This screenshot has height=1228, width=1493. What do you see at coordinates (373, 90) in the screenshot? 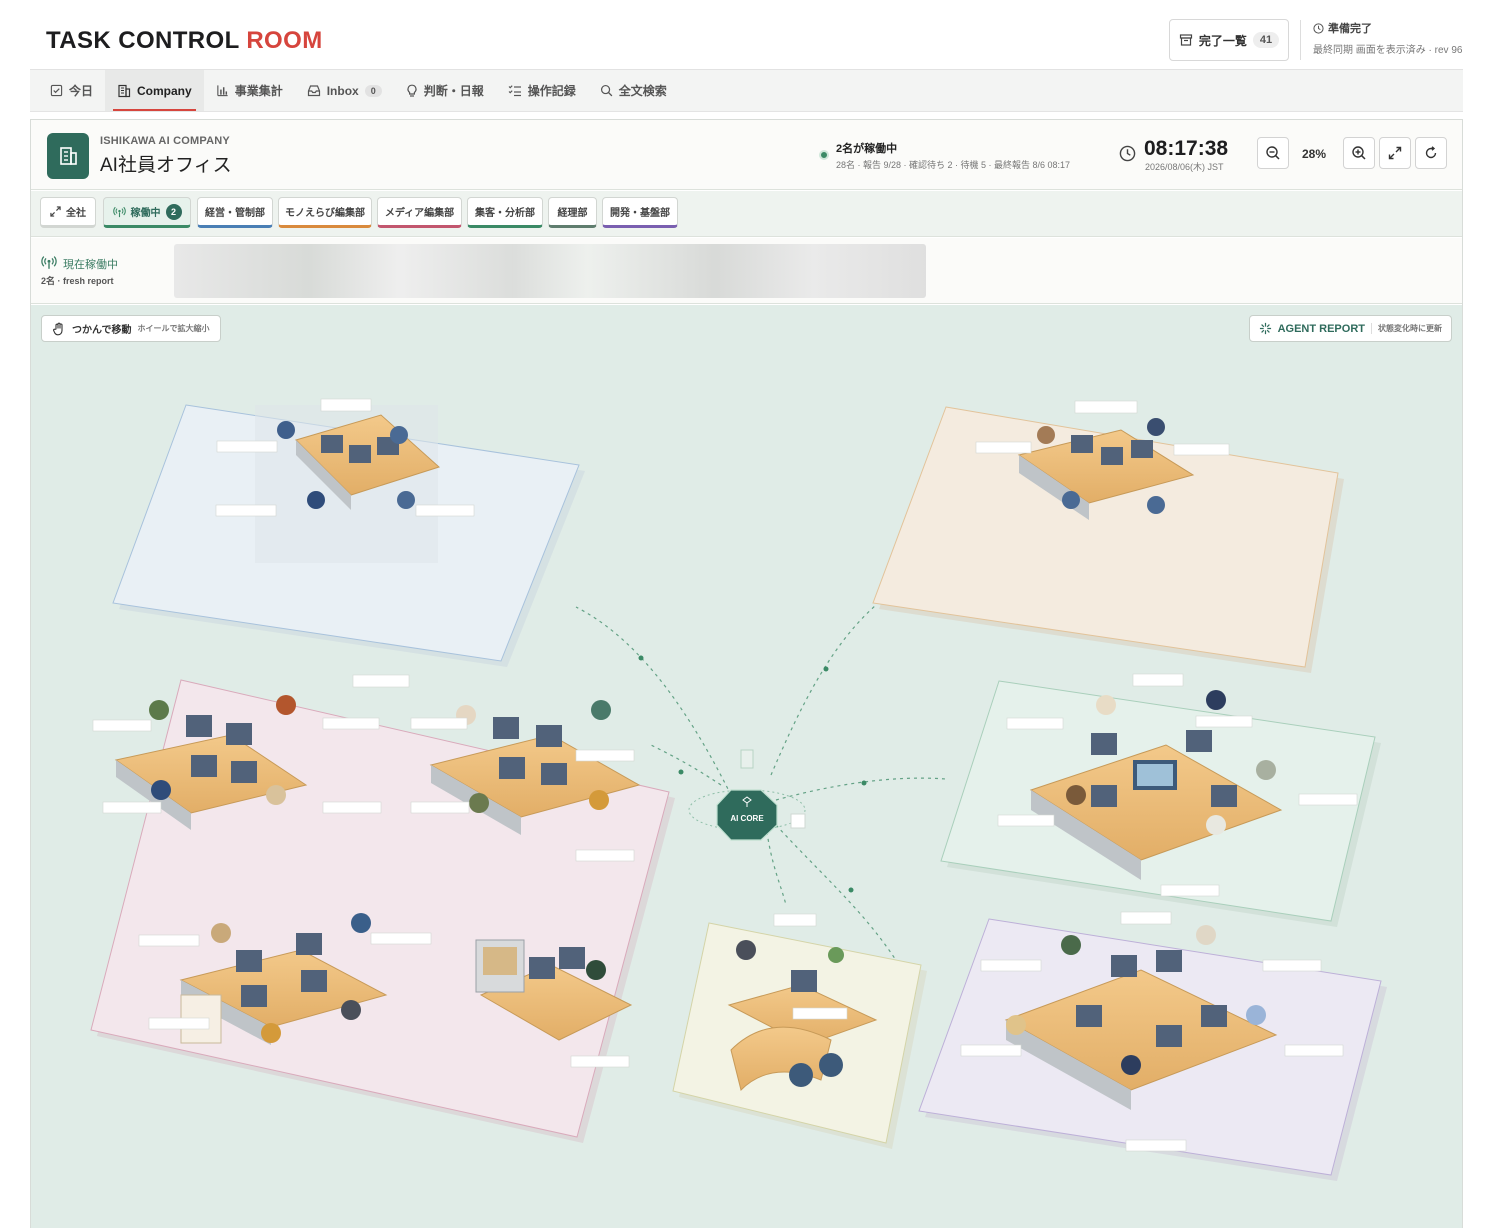
I see `inbox-count-badge: 0` at bounding box center [373, 90].